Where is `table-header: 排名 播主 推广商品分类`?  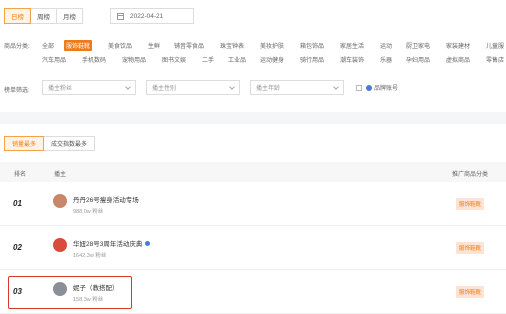 table-header: 排名 播主 推广商品分类 is located at coordinates (253, 172).